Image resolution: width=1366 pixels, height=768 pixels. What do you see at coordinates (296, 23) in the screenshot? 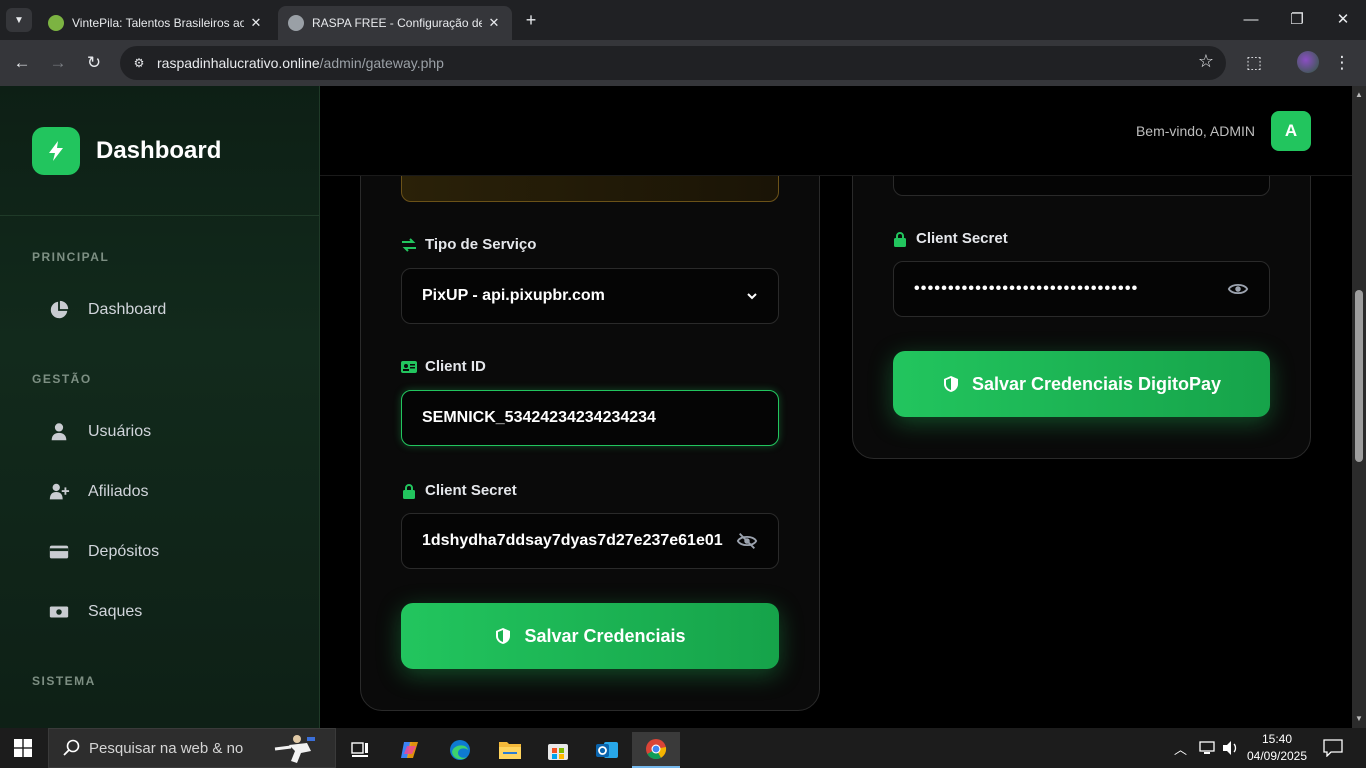
I see `globe-favicon-icon` at bounding box center [296, 23].